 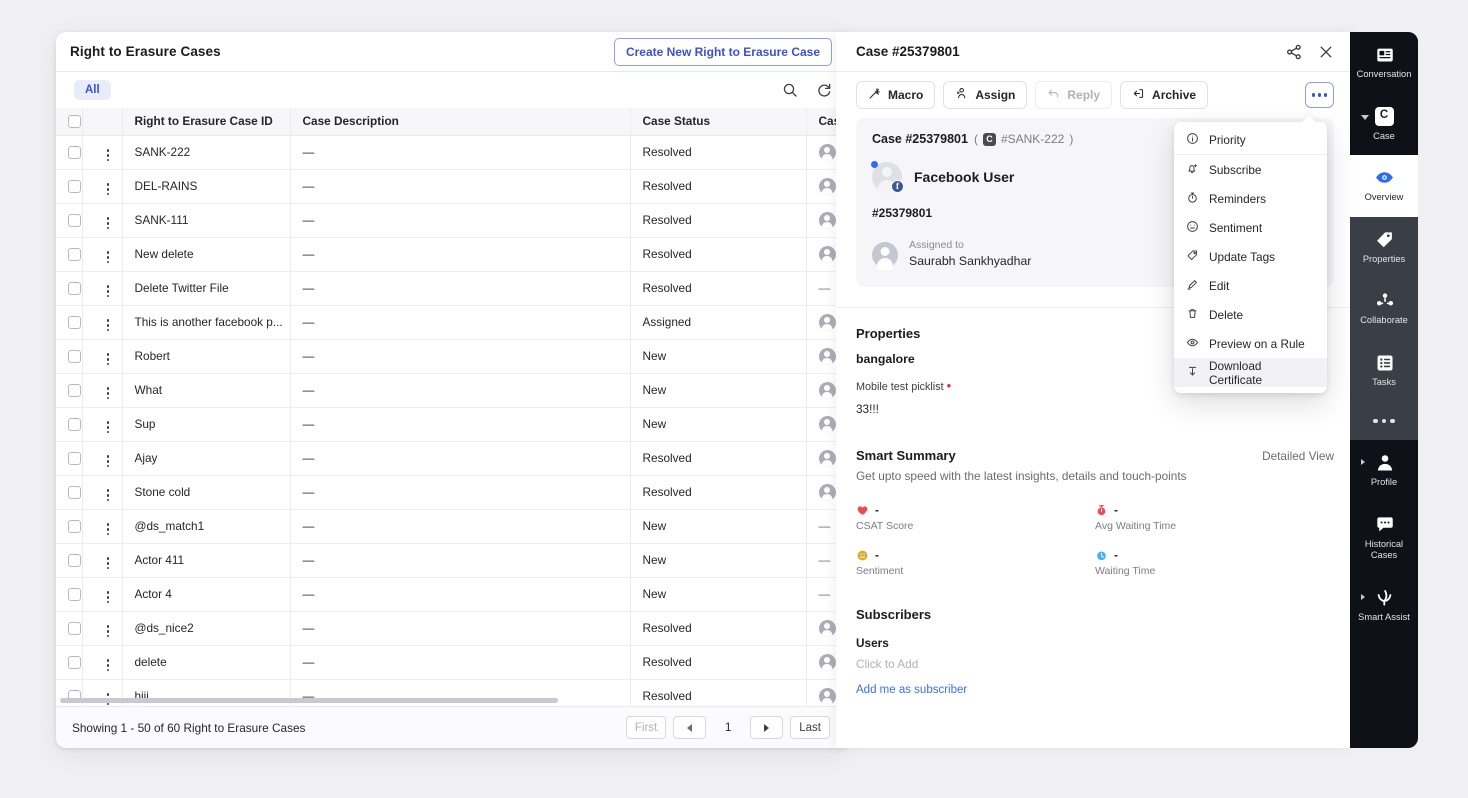 What do you see at coordinates (1250, 227) in the screenshot?
I see `menu-item-sentiment: Sentiment` at bounding box center [1250, 227].